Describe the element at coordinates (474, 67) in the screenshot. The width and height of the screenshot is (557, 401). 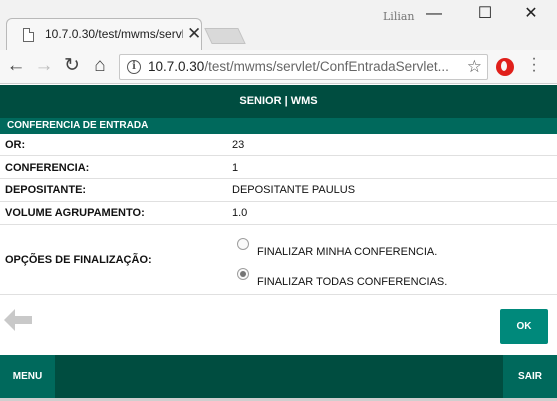
I see `bookmark-star-icon: ☆` at that location.